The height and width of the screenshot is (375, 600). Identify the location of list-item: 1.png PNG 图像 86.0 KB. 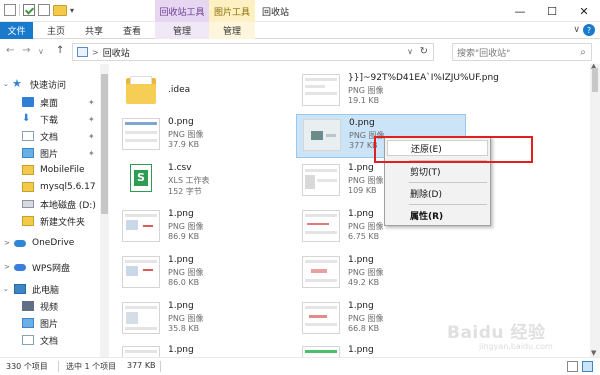
(201, 274).